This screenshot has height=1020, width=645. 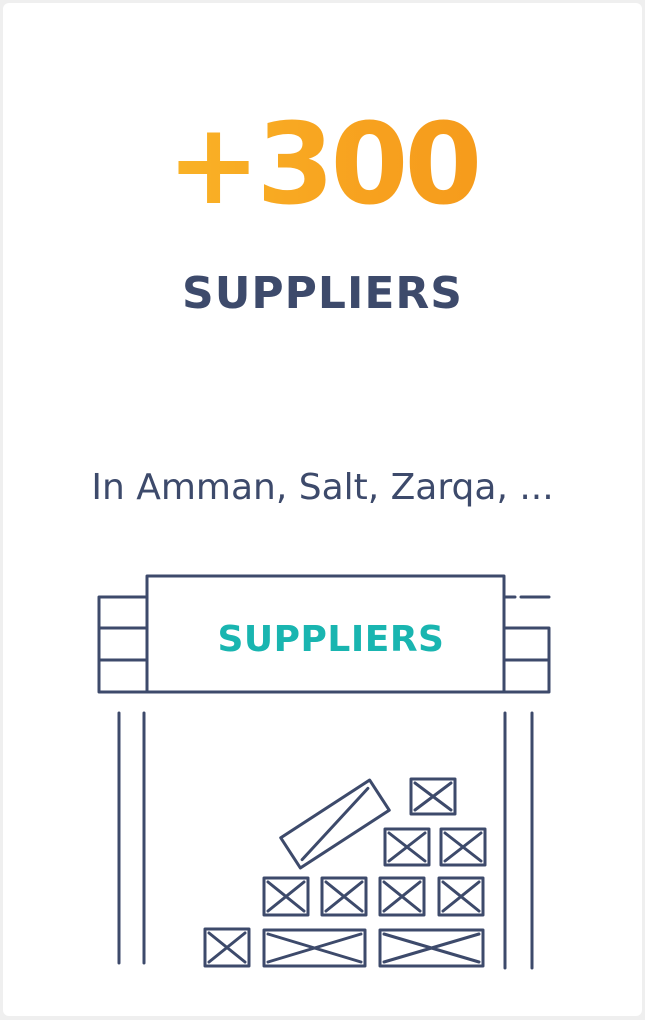 I want to click on right-planks, so click(x=526, y=644).